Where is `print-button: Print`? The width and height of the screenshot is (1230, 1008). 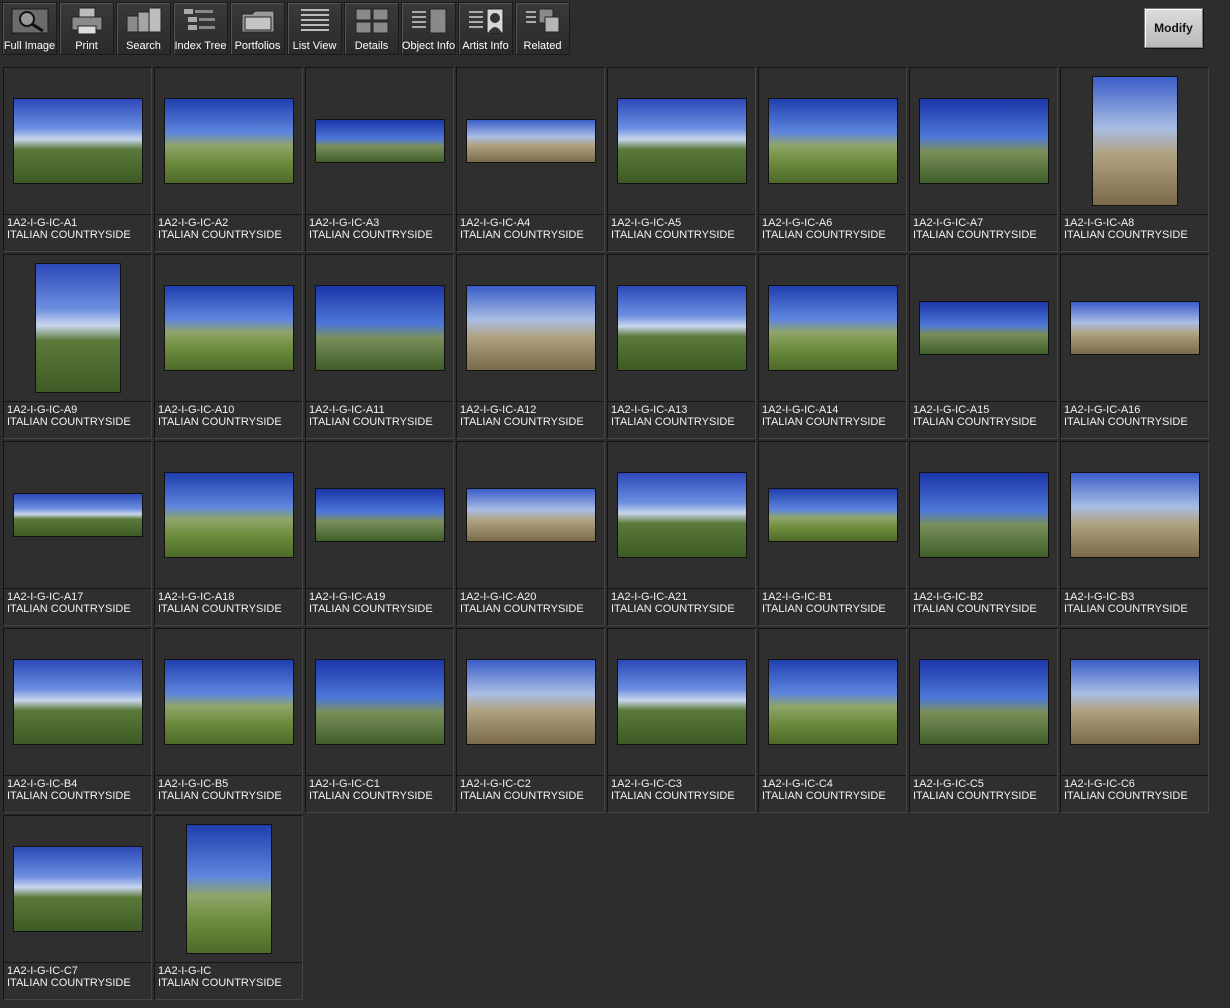 print-button: Print is located at coordinates (86, 28).